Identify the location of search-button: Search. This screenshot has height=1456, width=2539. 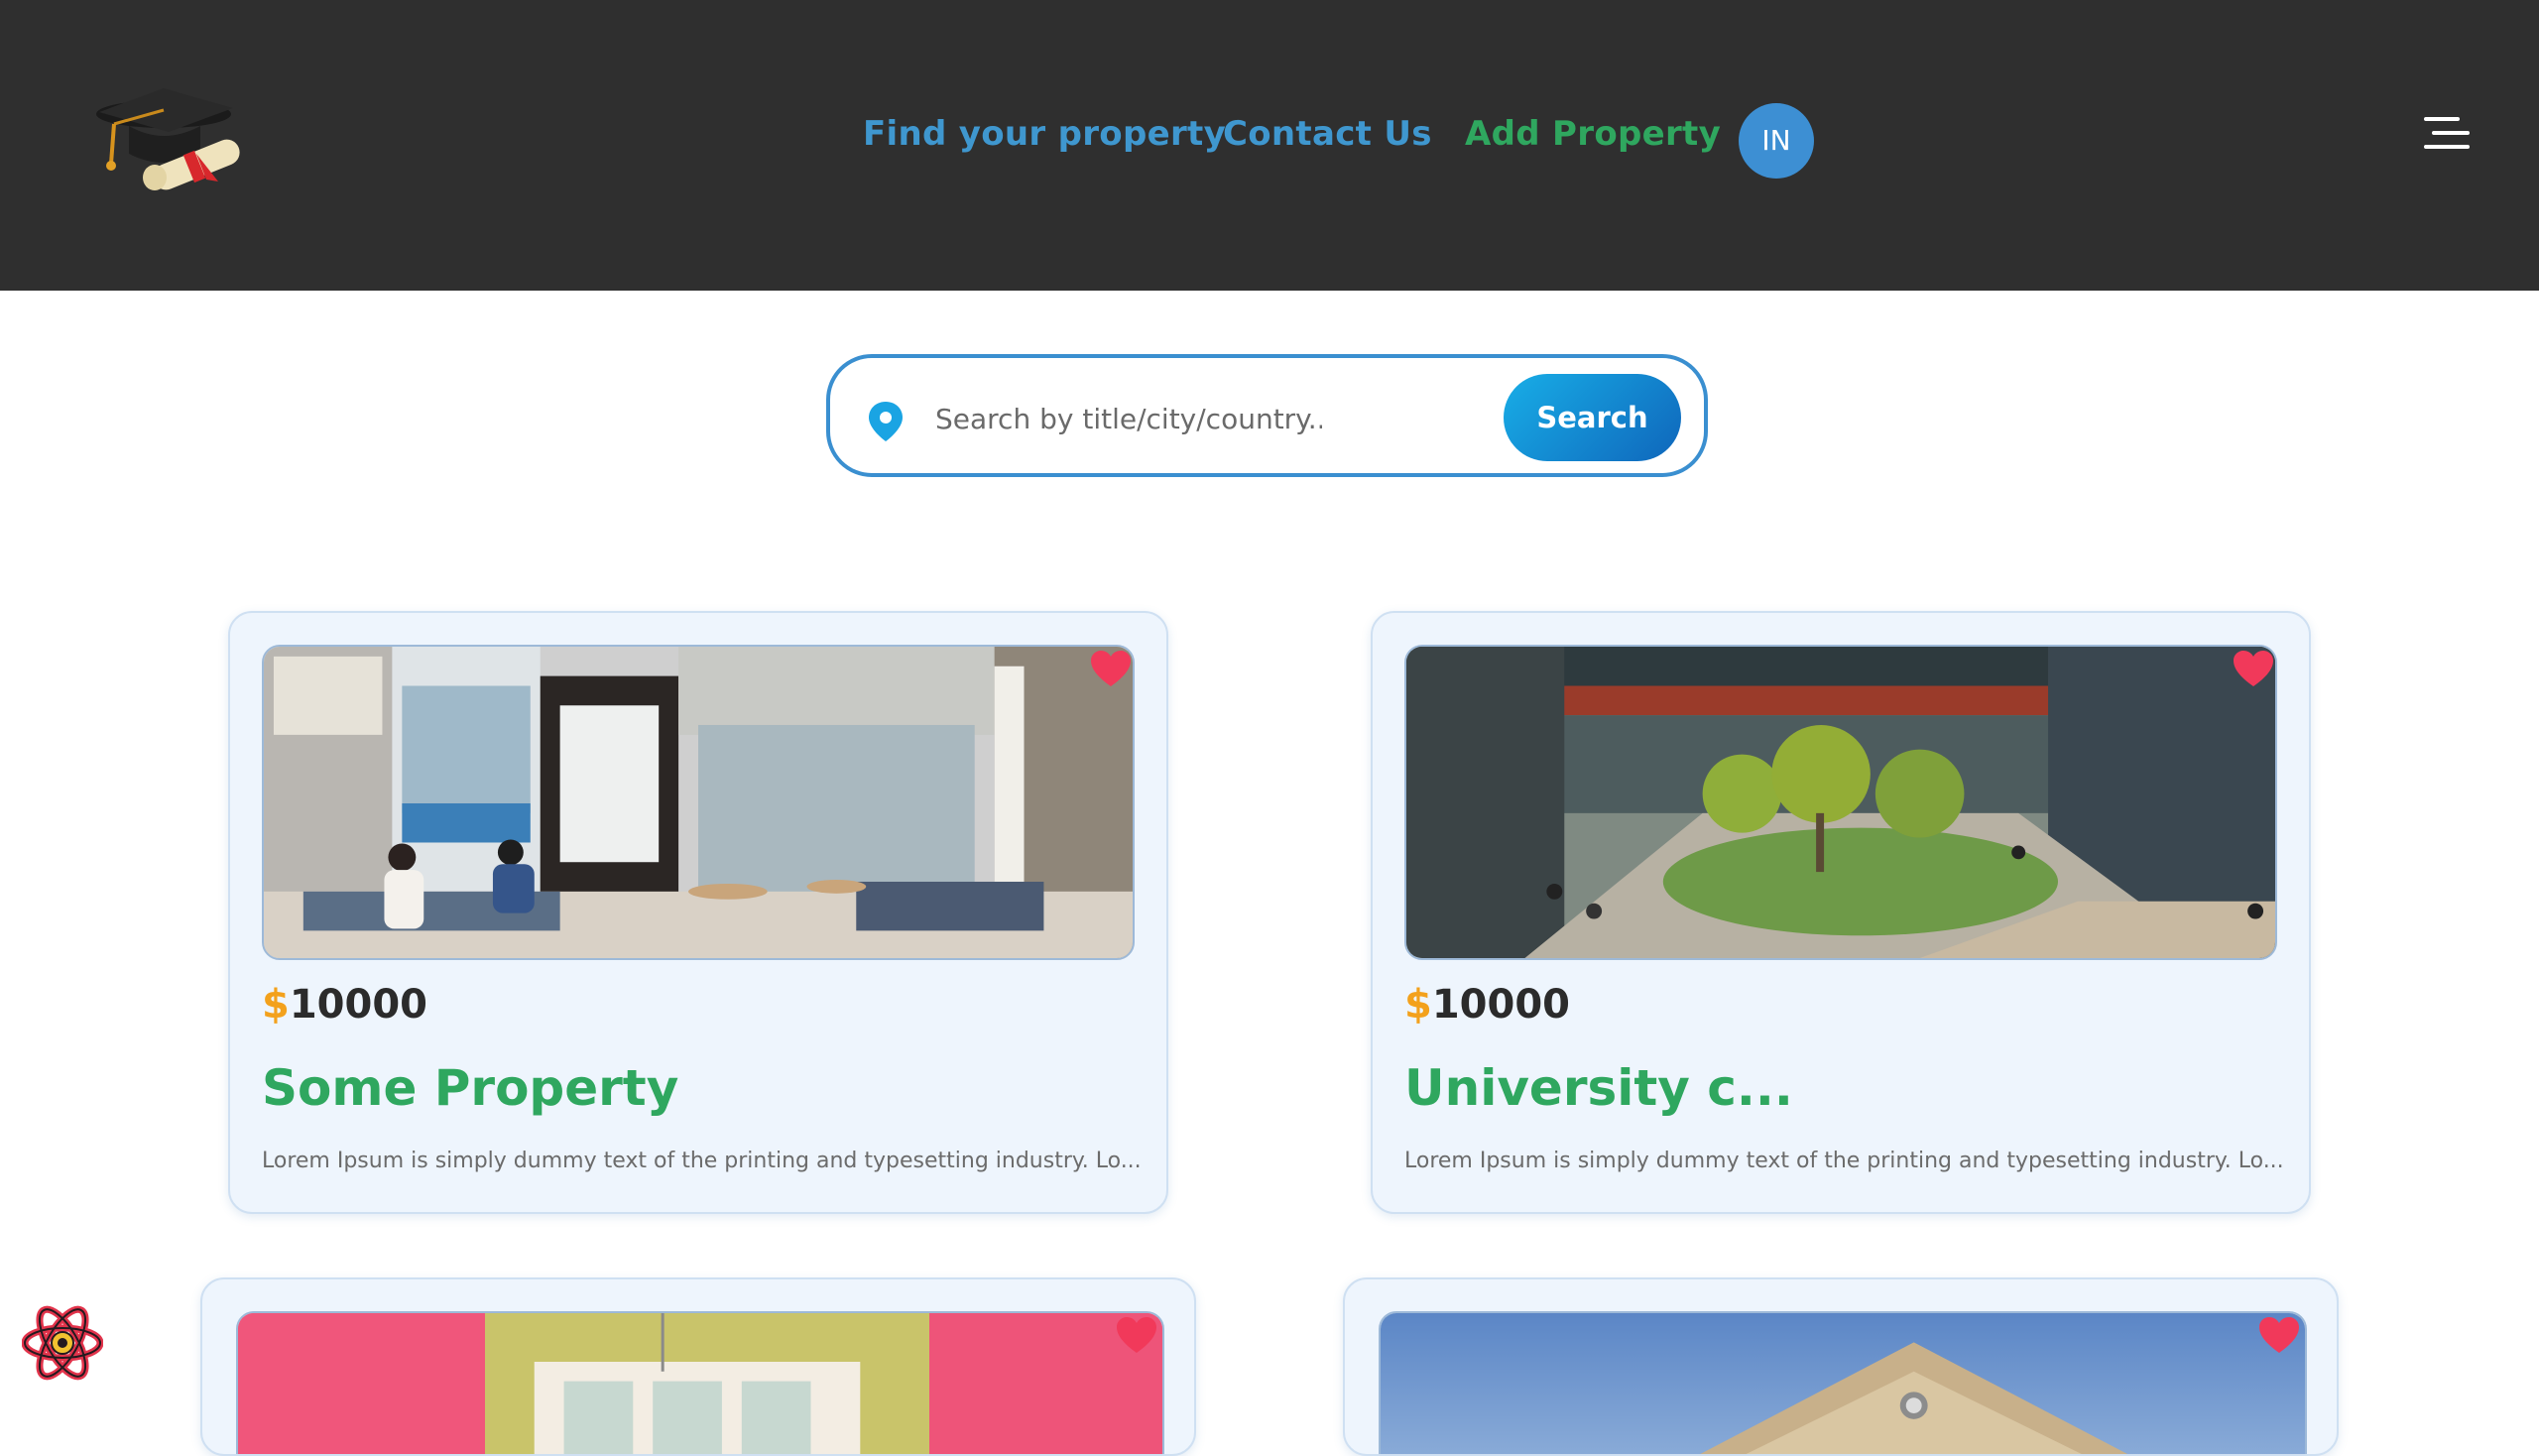
(1593, 417).